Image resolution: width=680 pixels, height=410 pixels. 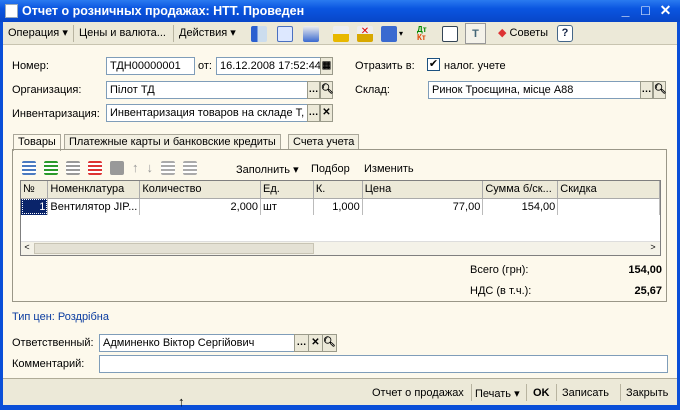 I want to click on actions-menu: Действия ▾, so click(x=207, y=33).